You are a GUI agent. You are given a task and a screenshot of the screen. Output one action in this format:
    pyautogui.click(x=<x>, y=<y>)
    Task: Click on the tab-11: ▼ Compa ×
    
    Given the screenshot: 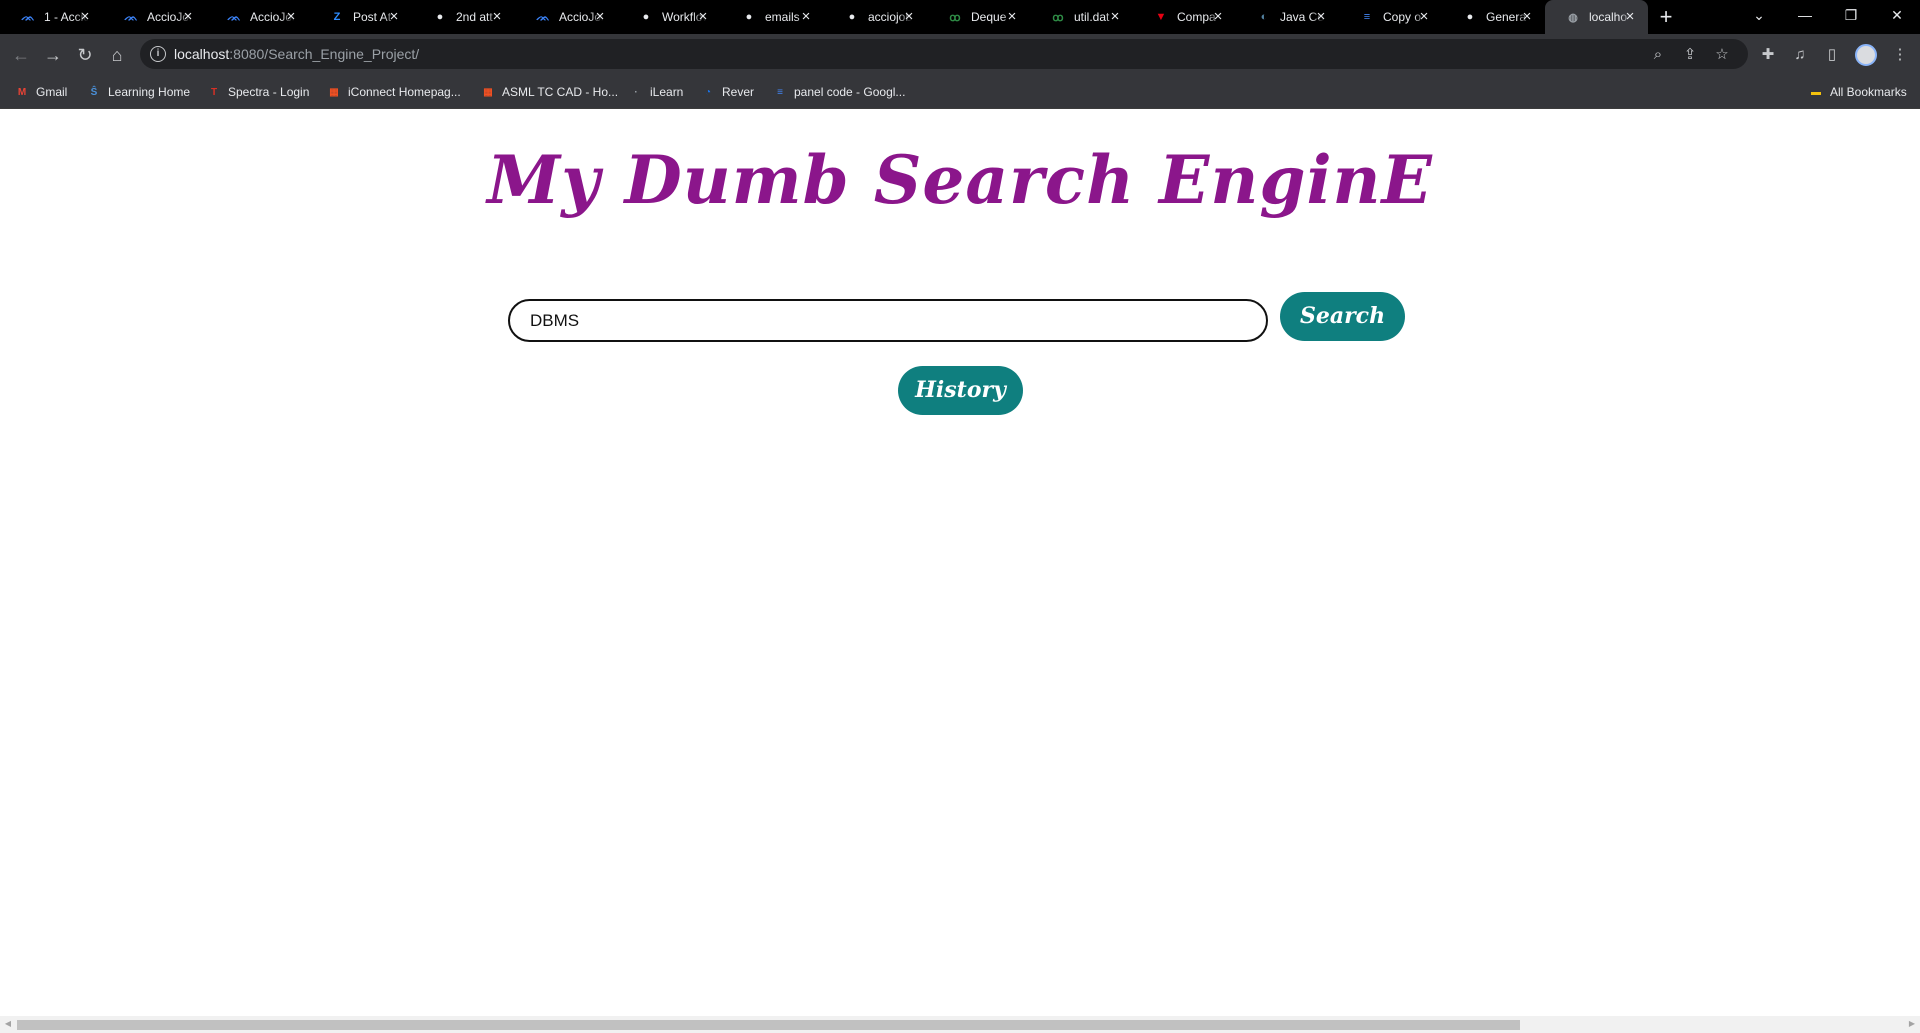 What is the action you would take?
    pyautogui.click(x=1184, y=17)
    